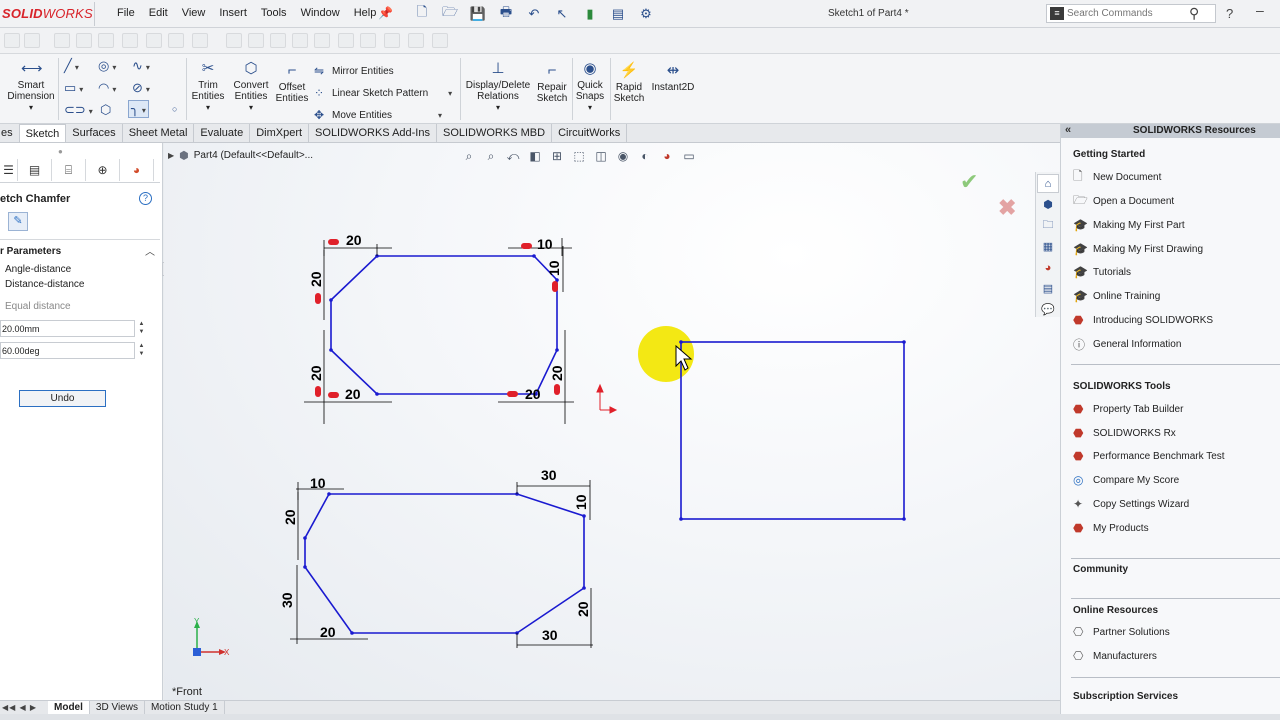 This screenshot has height=720, width=1280. What do you see at coordinates (24, 710) in the screenshot?
I see `tab-navigation-arrows-icon: ◀◀ ◀ ▶ ▶▶` at bounding box center [24, 710].